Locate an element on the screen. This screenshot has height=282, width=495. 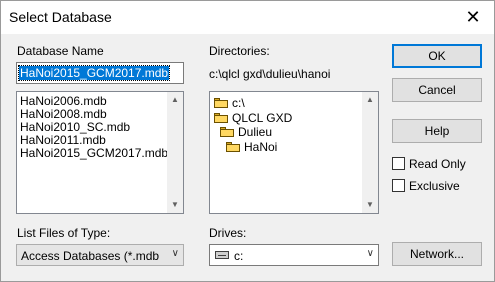
file-type-value: Access Databases (*.mdb is located at coordinates (90, 256).